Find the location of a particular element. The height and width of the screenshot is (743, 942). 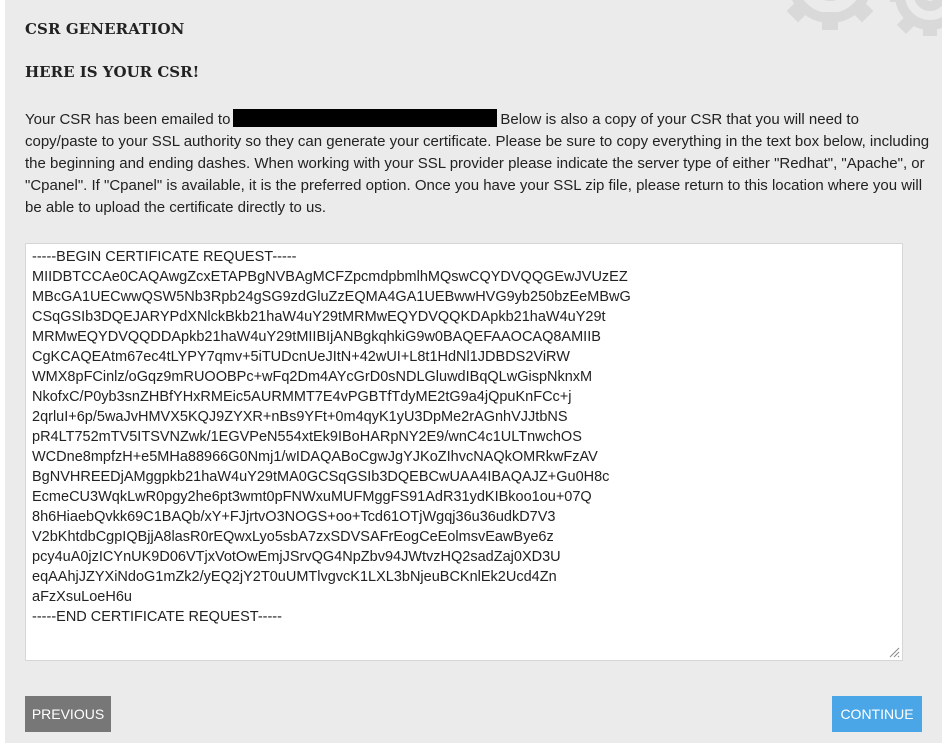

gear-icon is located at coordinates (864, 18).